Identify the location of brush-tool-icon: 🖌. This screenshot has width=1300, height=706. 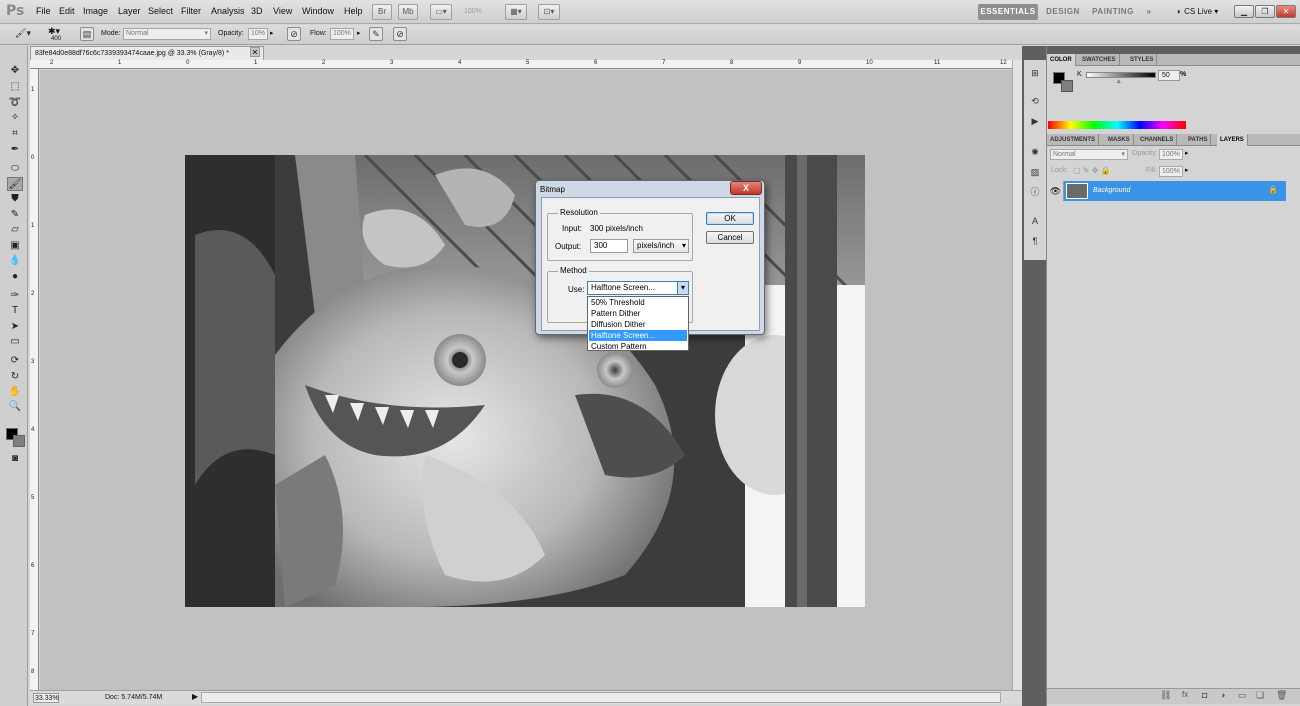
(15, 184).